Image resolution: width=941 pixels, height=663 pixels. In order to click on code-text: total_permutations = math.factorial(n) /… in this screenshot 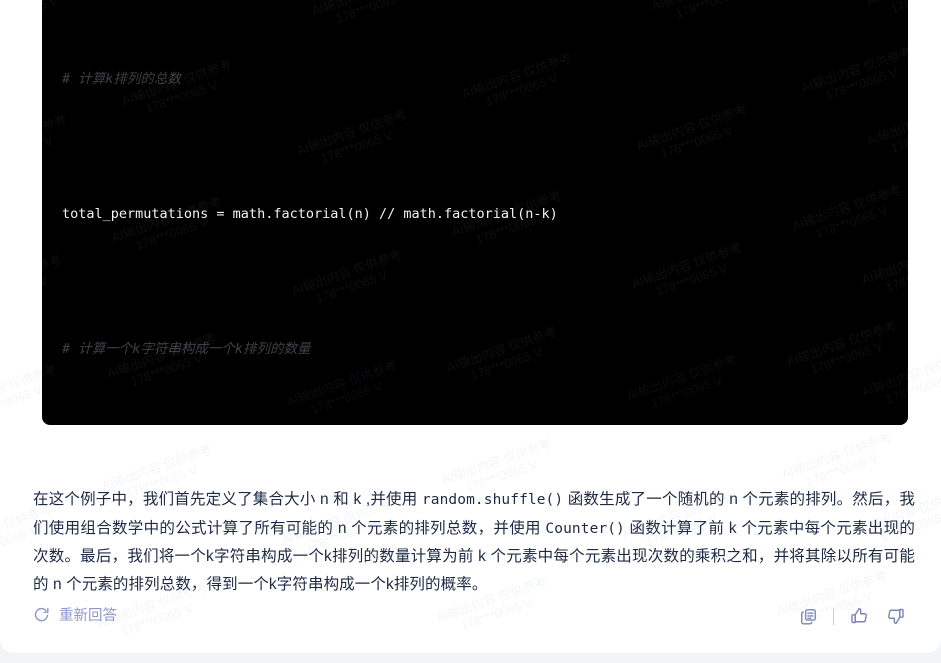, I will do `click(310, 213)`.